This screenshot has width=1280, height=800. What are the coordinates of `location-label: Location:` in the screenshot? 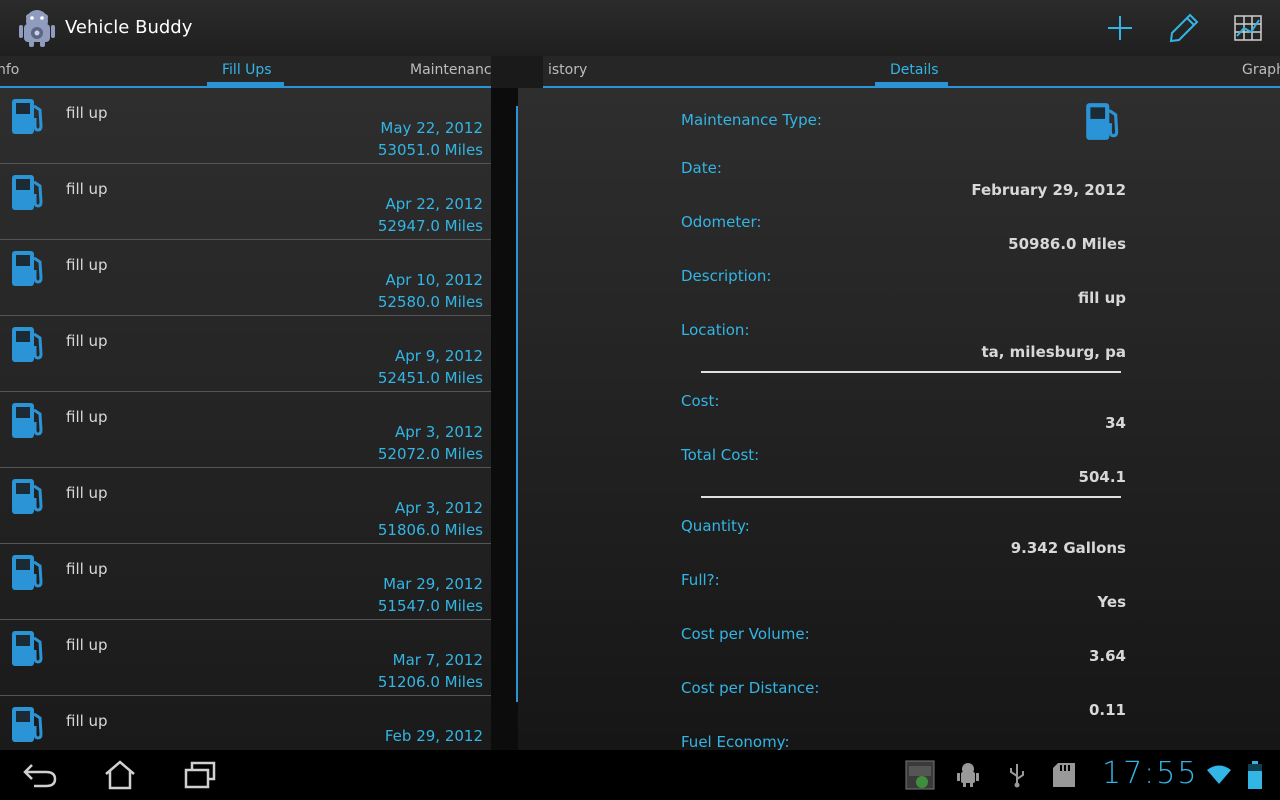 It's located at (715, 330).